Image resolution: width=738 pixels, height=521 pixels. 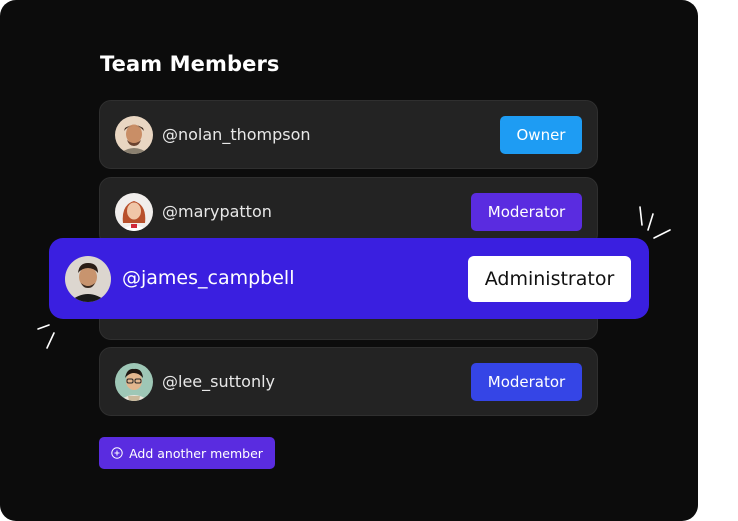 I want to click on member-handle: @marypatton, so click(x=217, y=211).